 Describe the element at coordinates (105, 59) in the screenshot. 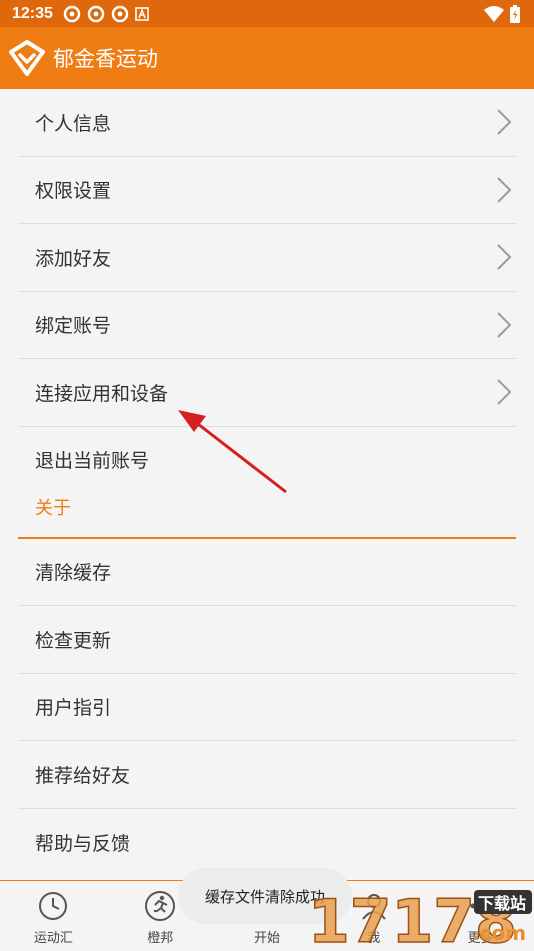

I see `app-title: 郁金香运动` at that location.